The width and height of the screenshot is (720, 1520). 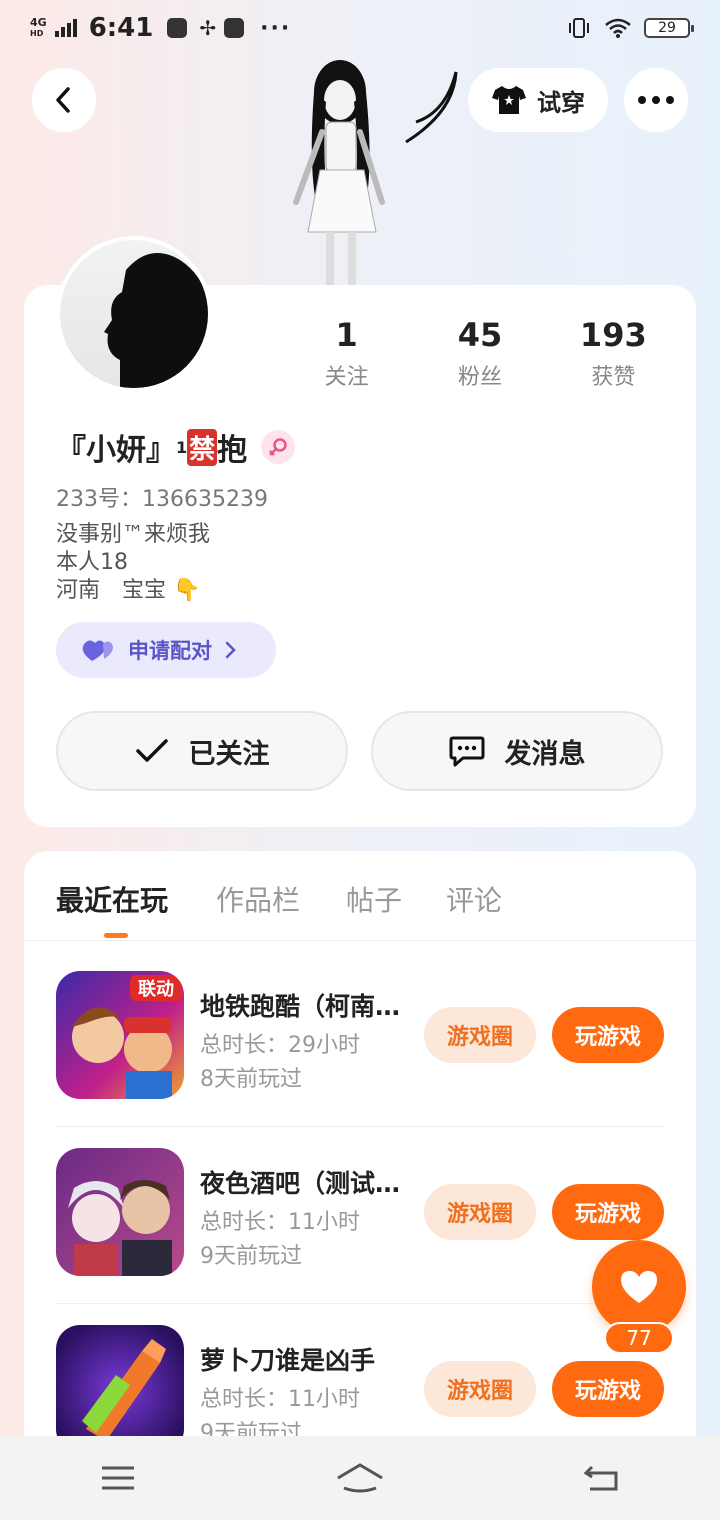 I want to click on game-row: 夜色酒吧（测试服） 总时长：11小时 9天前玩过 游戏圈 玩游戏, so click(x=360, y=1216).